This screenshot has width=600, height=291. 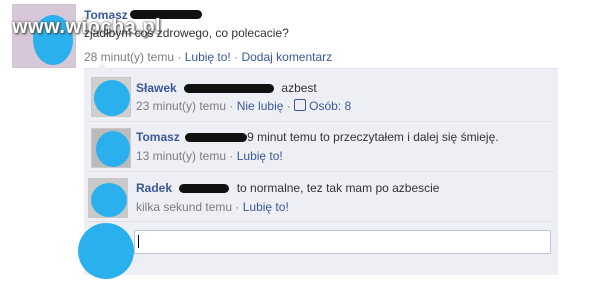 I want to click on post-like-link: Lubię to!, so click(x=208, y=57).